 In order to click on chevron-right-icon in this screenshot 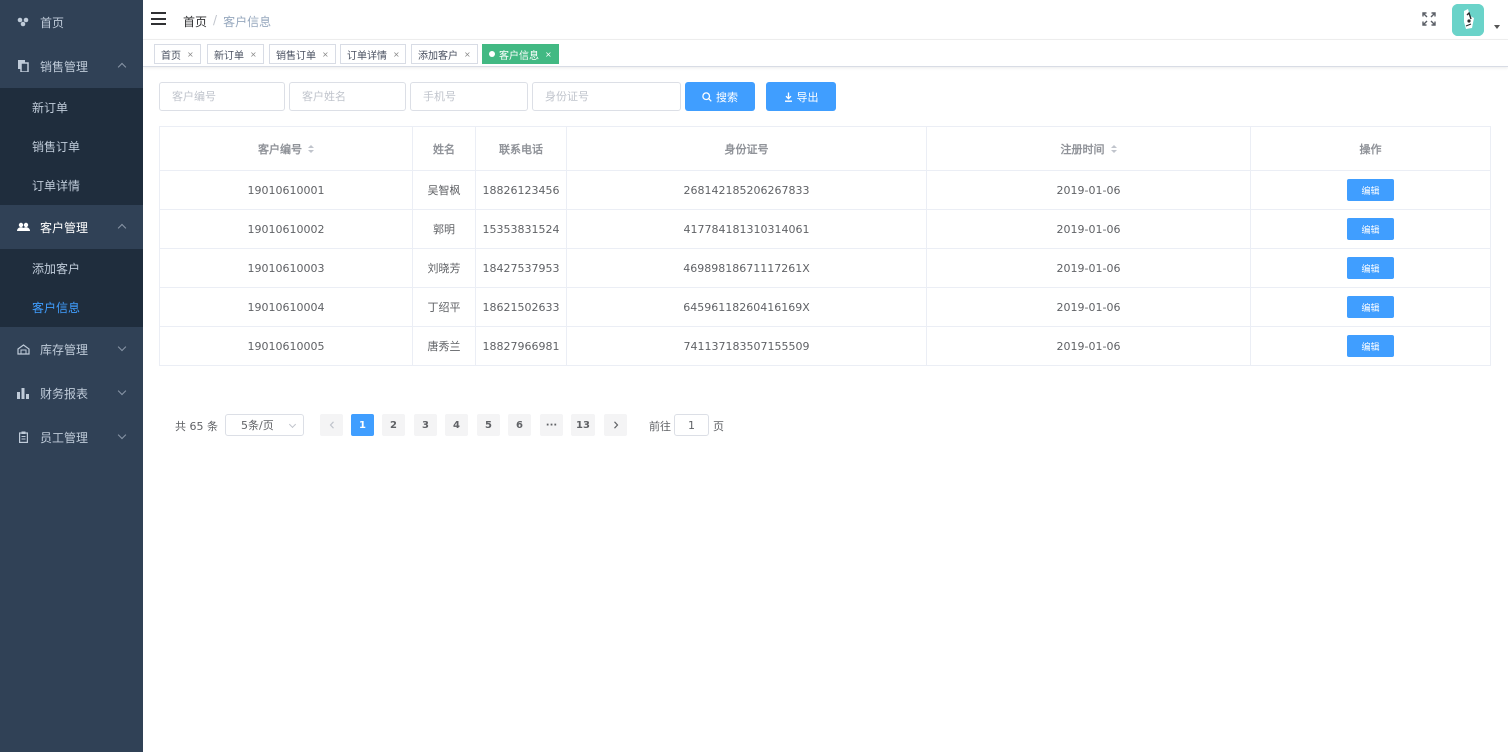, I will do `click(615, 425)`.